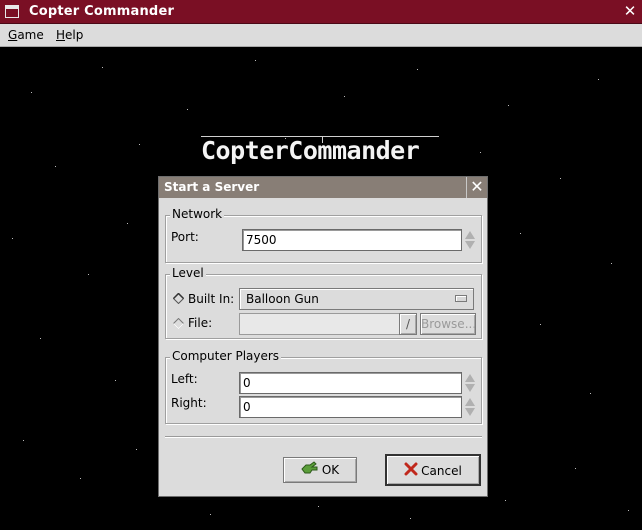 The height and width of the screenshot is (530, 642). What do you see at coordinates (13, 35) in the screenshot?
I see `menu-game-accel: G` at bounding box center [13, 35].